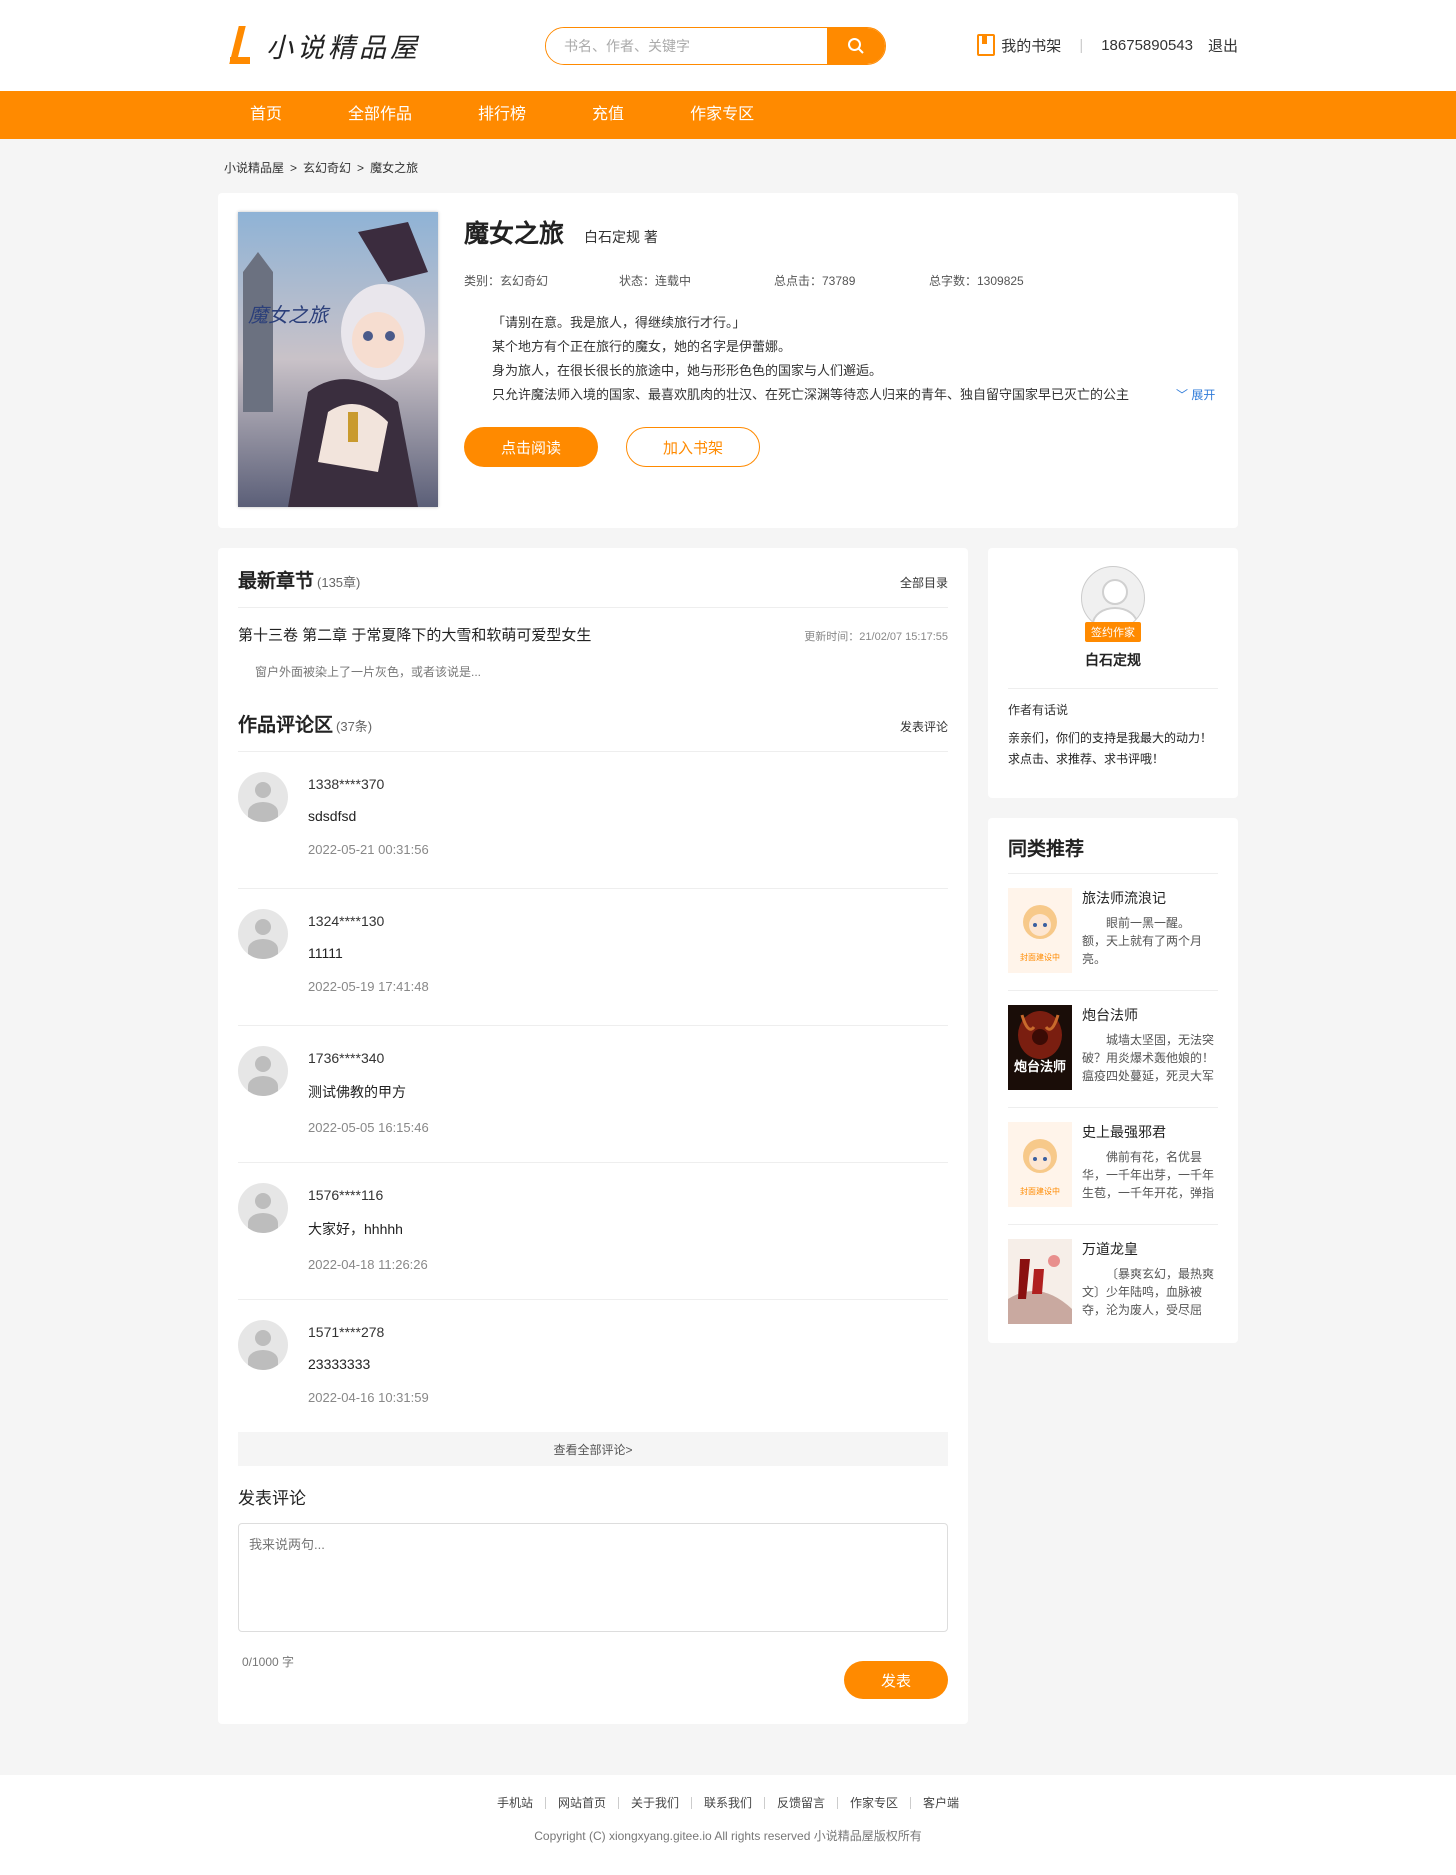 The height and width of the screenshot is (1875, 1456). I want to click on comment-item: 1324****130 11111 2022-05-19 17:41:48, so click(593, 957).